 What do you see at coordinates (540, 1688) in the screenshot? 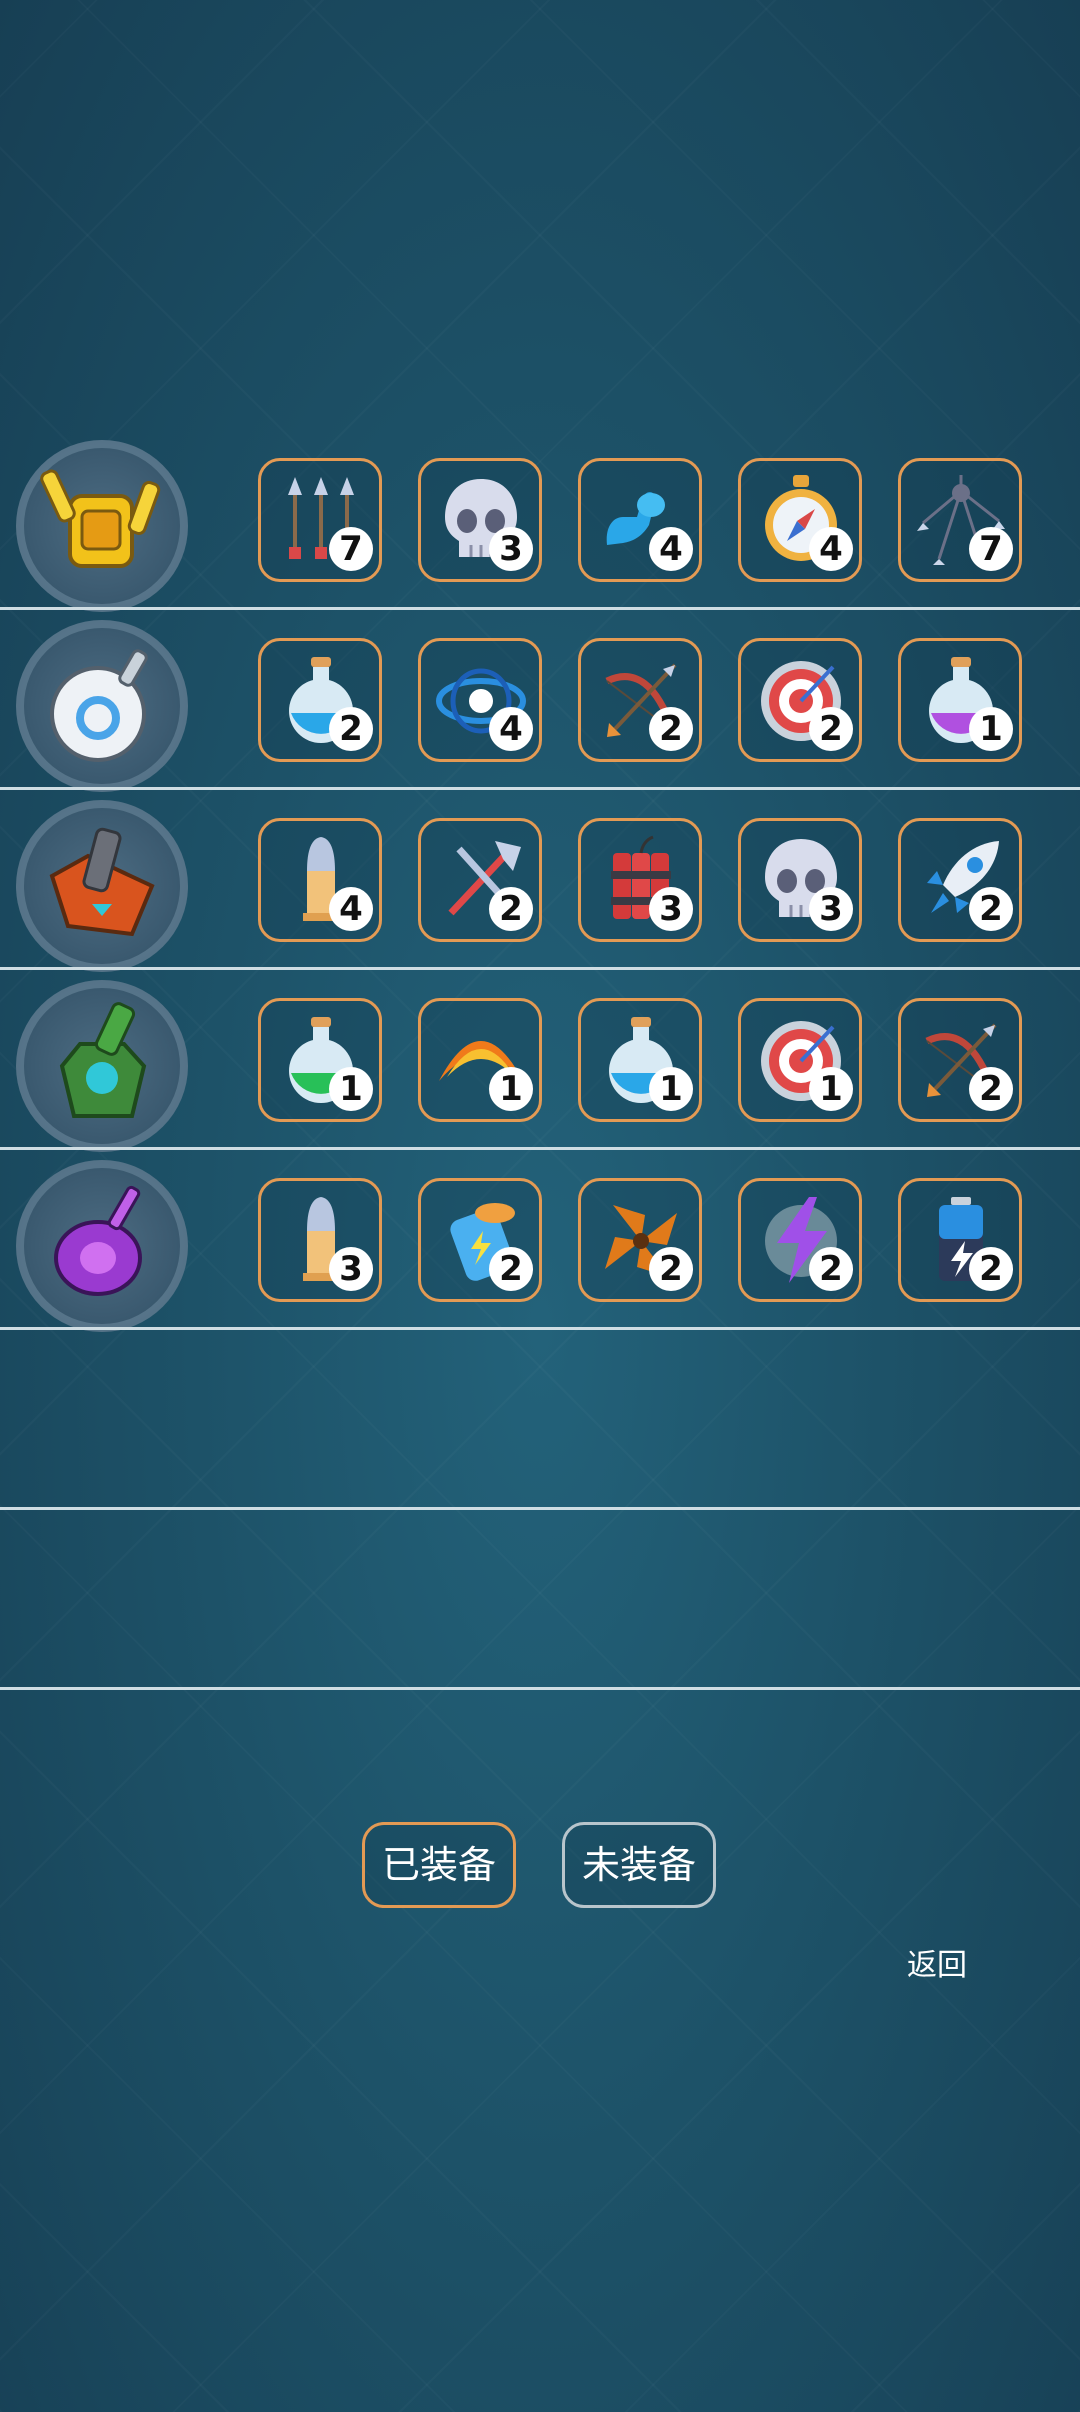
I see `row-divider` at bounding box center [540, 1688].